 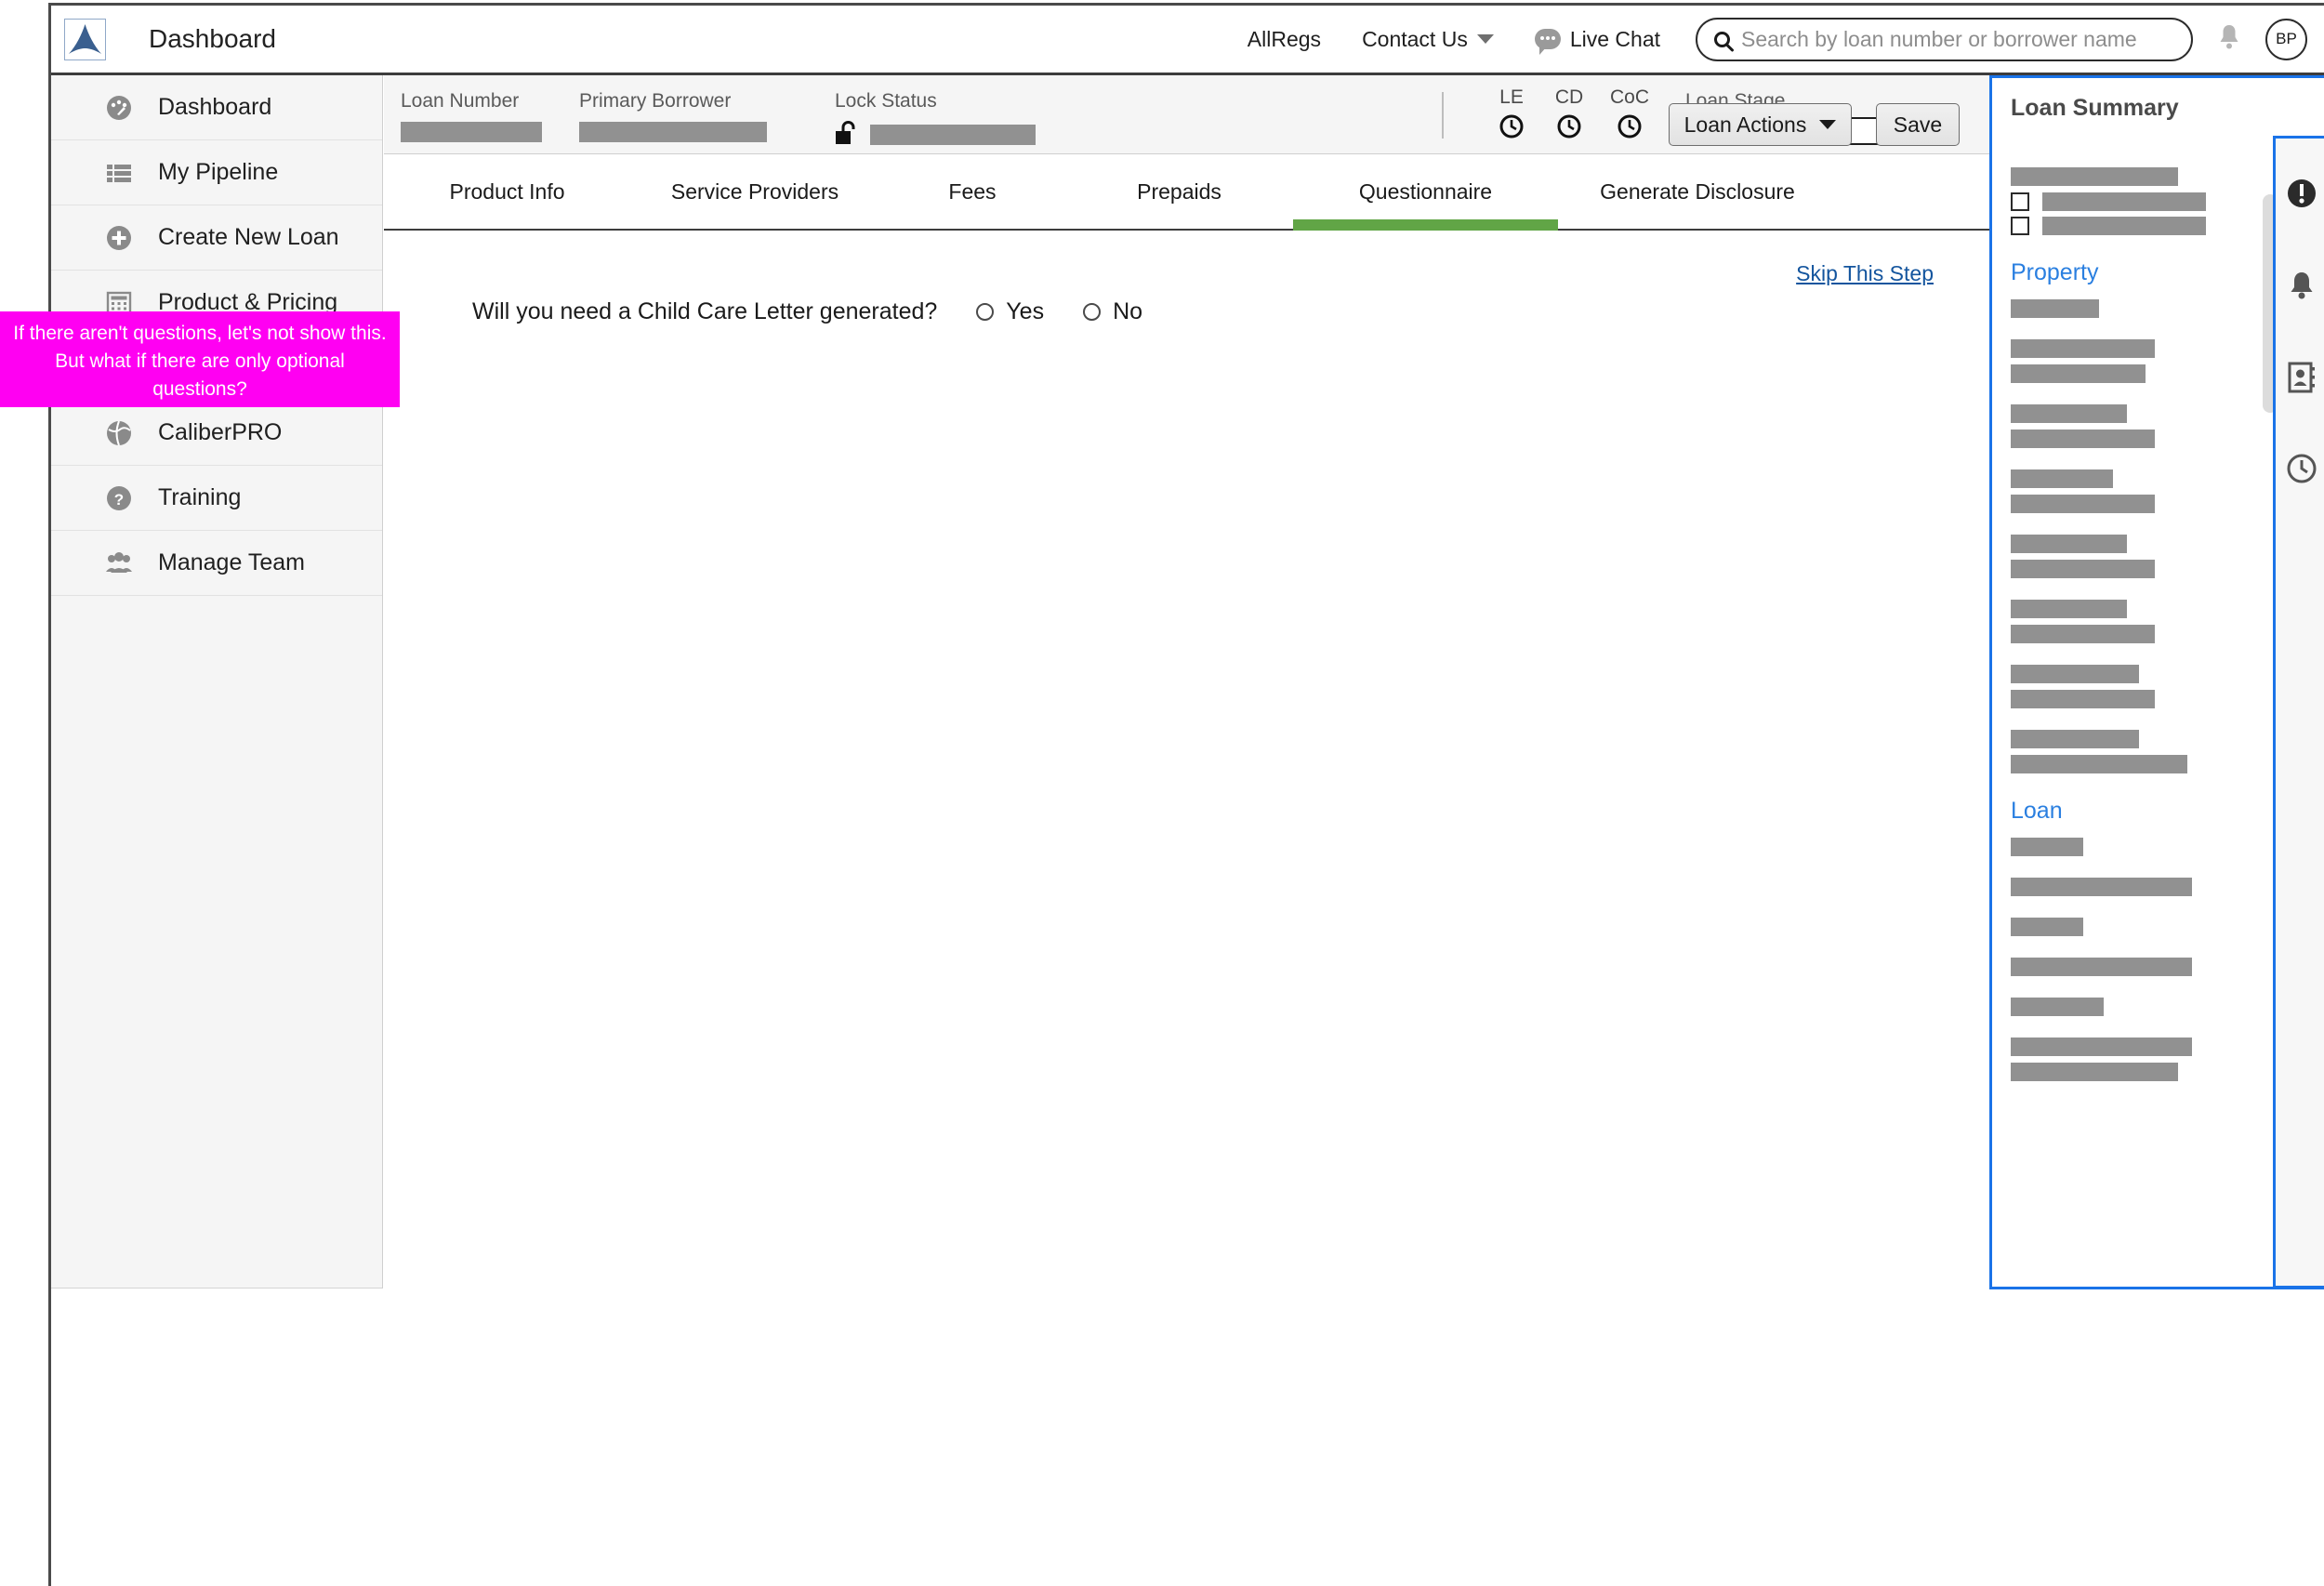 What do you see at coordinates (119, 108) in the screenshot?
I see `speedometer-icon` at bounding box center [119, 108].